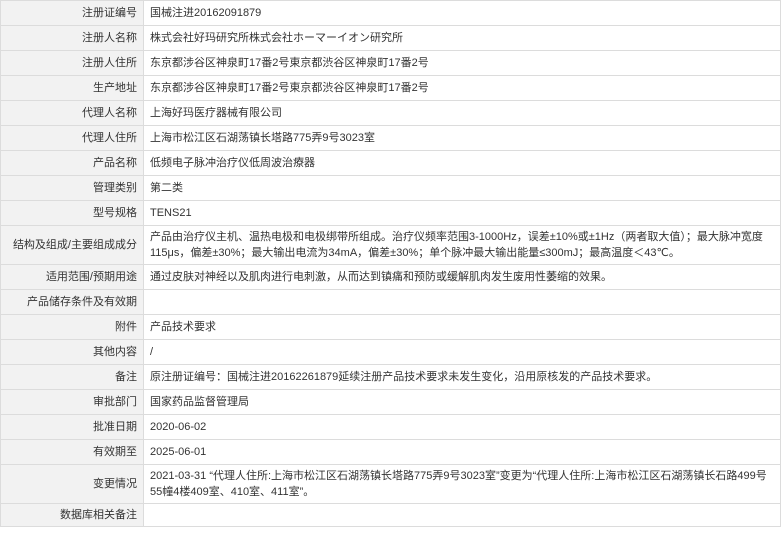 The height and width of the screenshot is (543, 781). I want to click on table-row: 注册证编号 国械注进20162091879, so click(390, 13).